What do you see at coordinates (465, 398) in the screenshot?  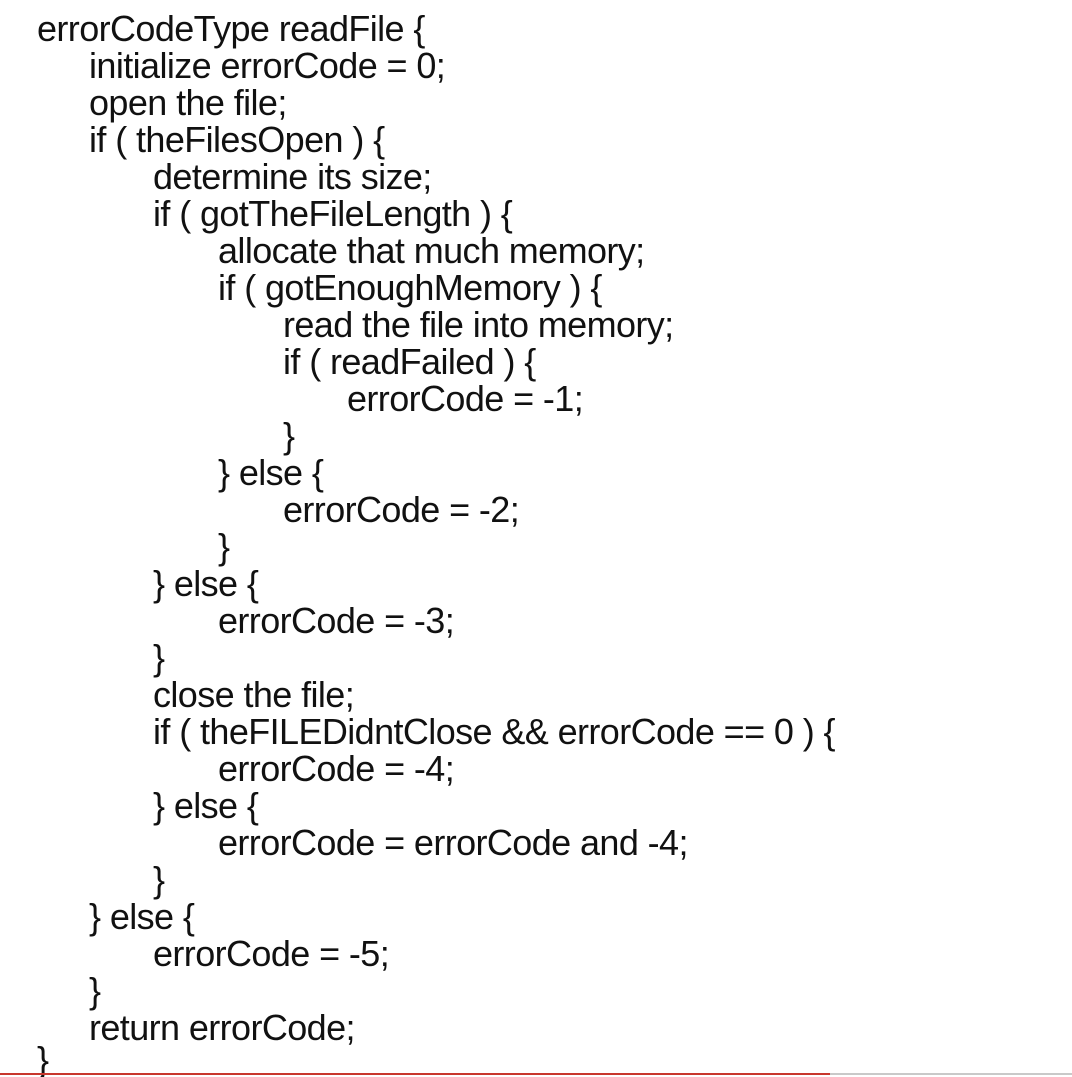 I see `code-line: errorCode = -1;` at bounding box center [465, 398].